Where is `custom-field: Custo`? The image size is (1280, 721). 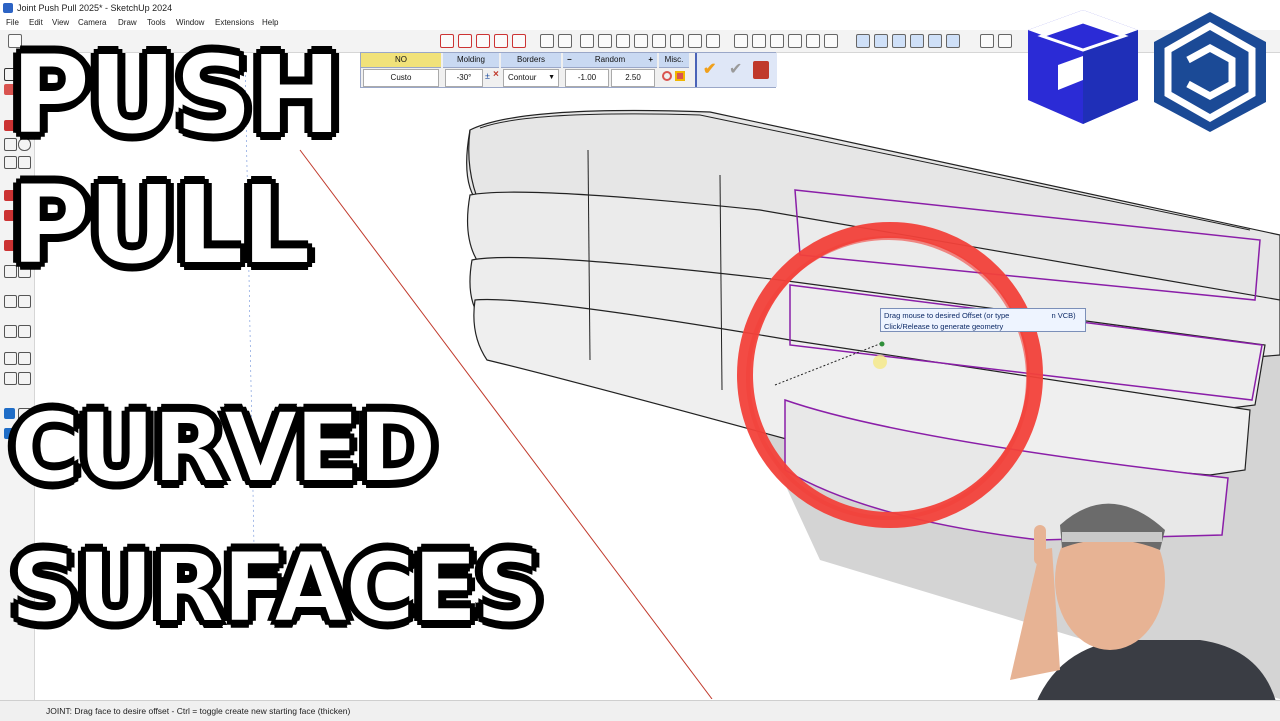 custom-field: Custo is located at coordinates (401, 78).